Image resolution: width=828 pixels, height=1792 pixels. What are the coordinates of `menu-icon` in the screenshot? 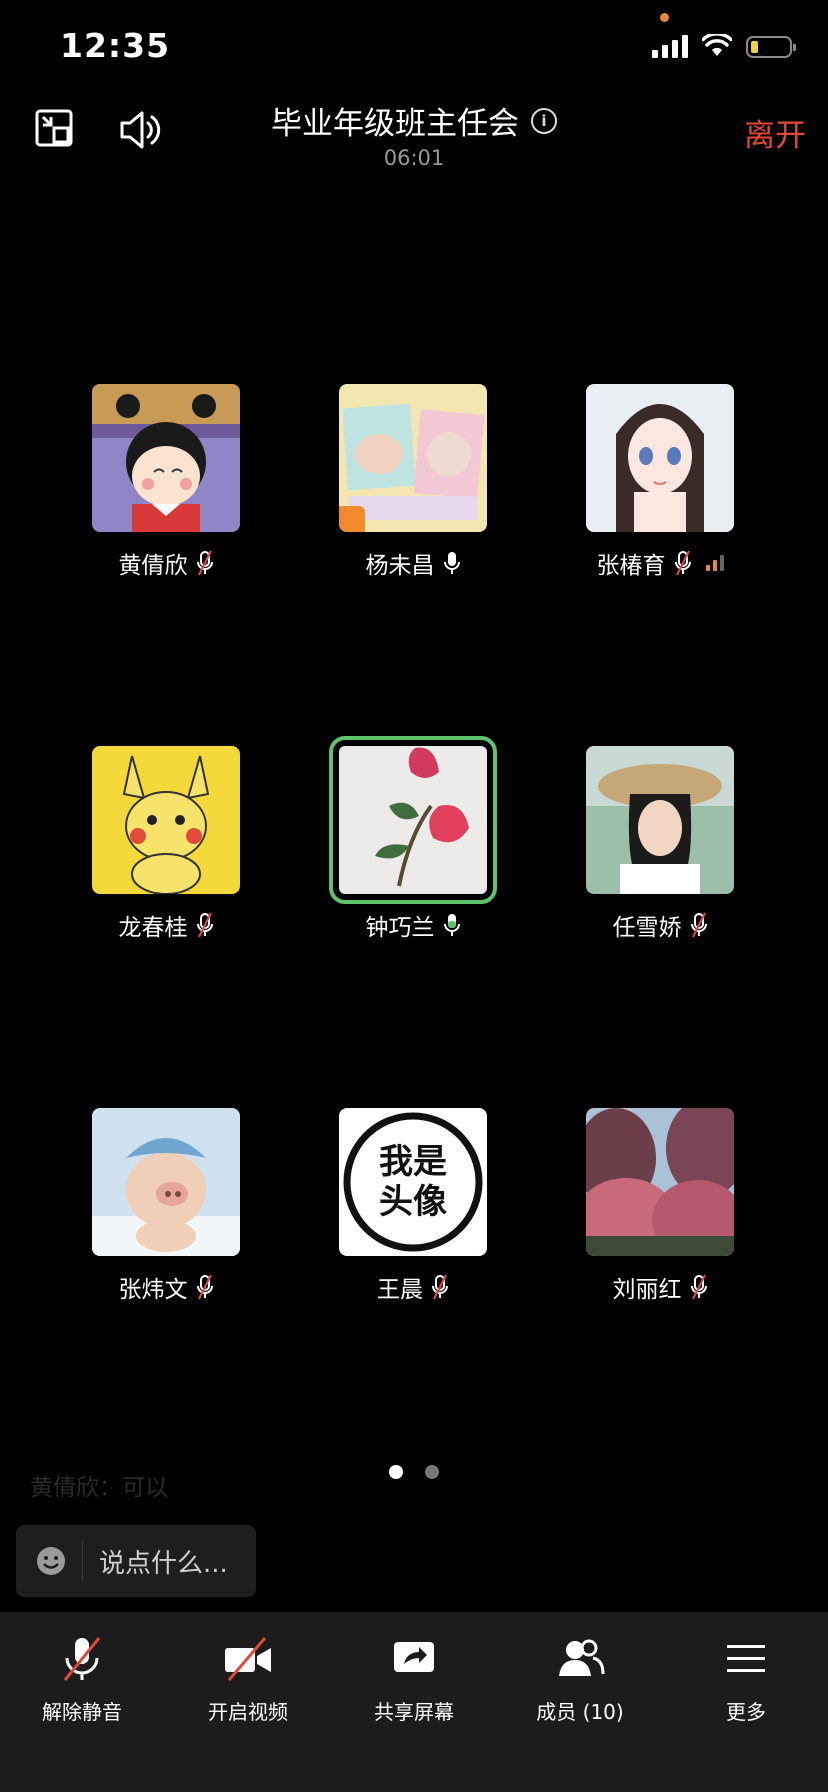 It's located at (746, 1658).